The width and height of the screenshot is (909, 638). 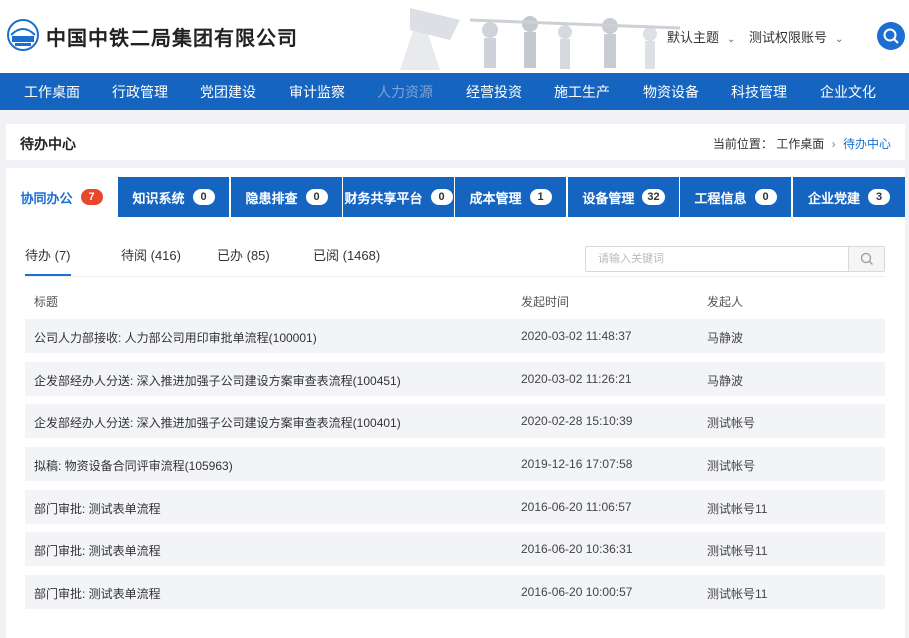 What do you see at coordinates (455, 276) in the screenshot?
I see `subtab-divider` at bounding box center [455, 276].